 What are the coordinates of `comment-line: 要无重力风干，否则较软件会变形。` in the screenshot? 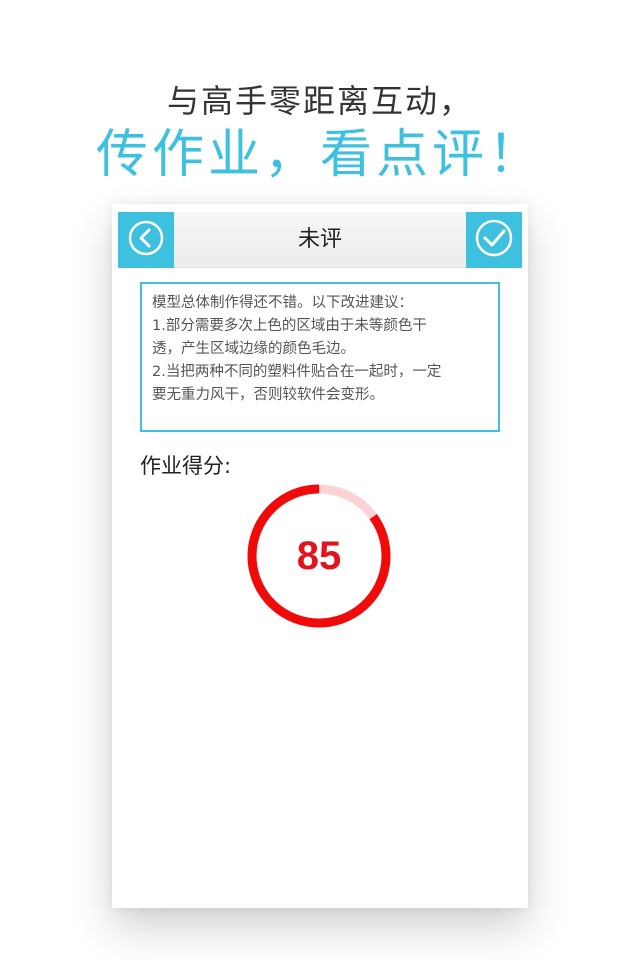 It's located at (268, 395).